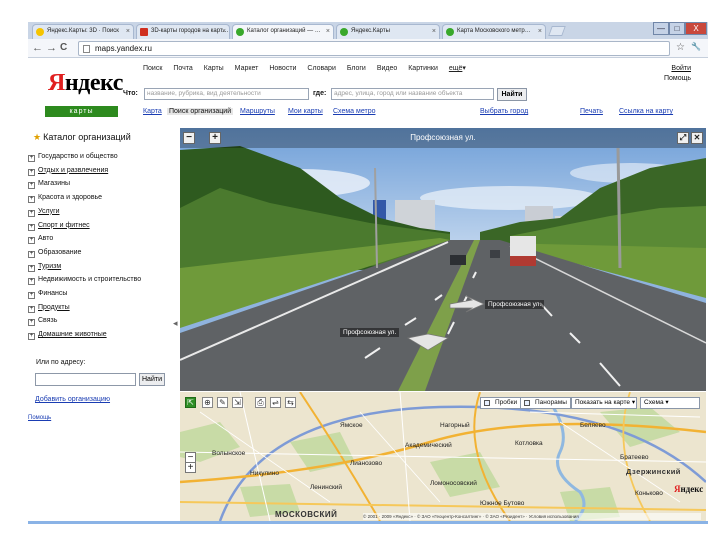 This screenshot has height=540, width=720. Describe the element at coordinates (152, 379) in the screenshot. I see `address-search-button: Найти` at that location.